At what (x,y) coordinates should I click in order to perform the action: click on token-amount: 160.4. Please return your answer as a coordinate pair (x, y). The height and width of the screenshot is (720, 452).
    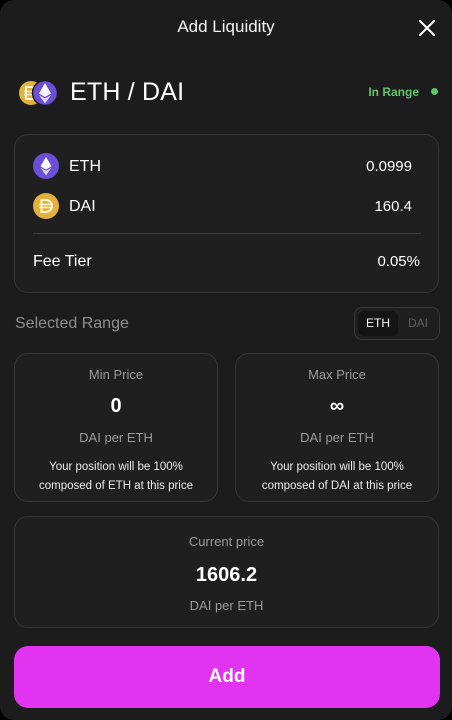
    Looking at the image, I should click on (393, 206).